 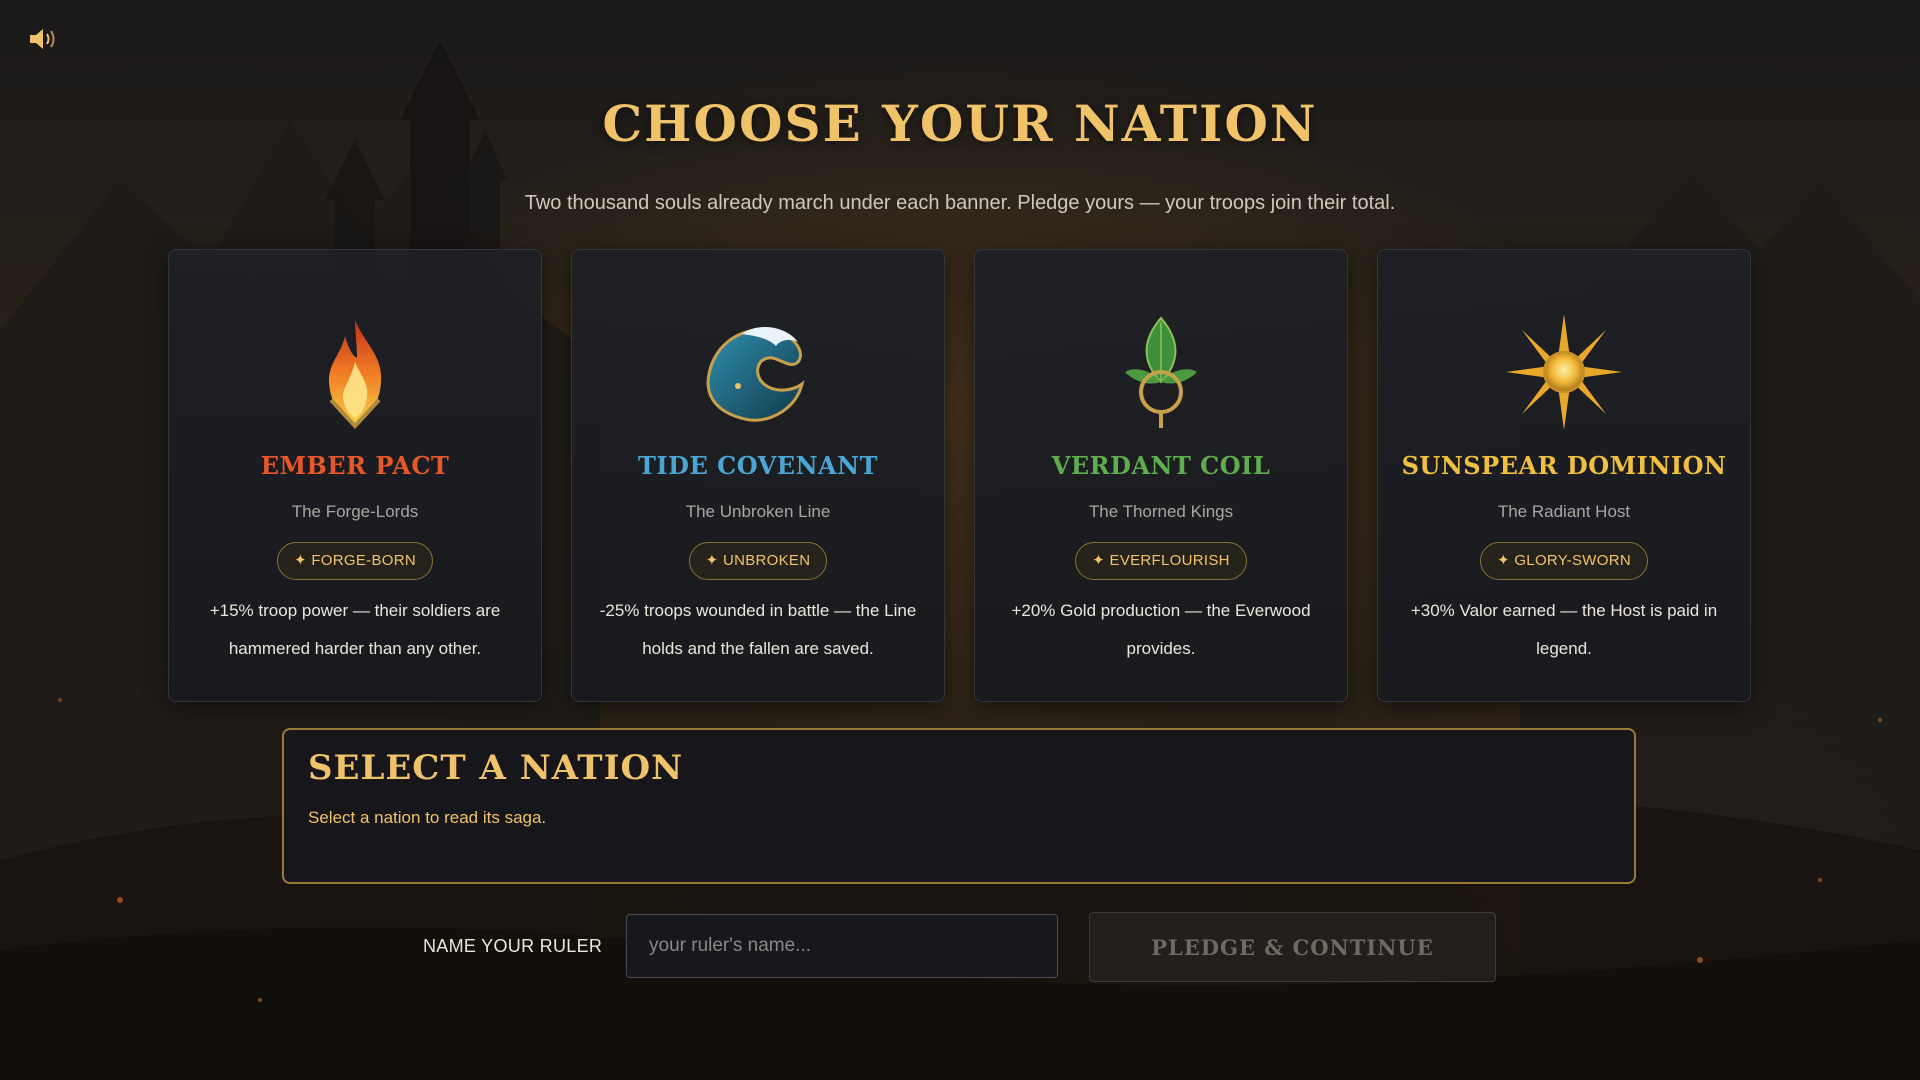 I want to click on nation-name: SUNSPEAR DOMINION, so click(x=1564, y=465).